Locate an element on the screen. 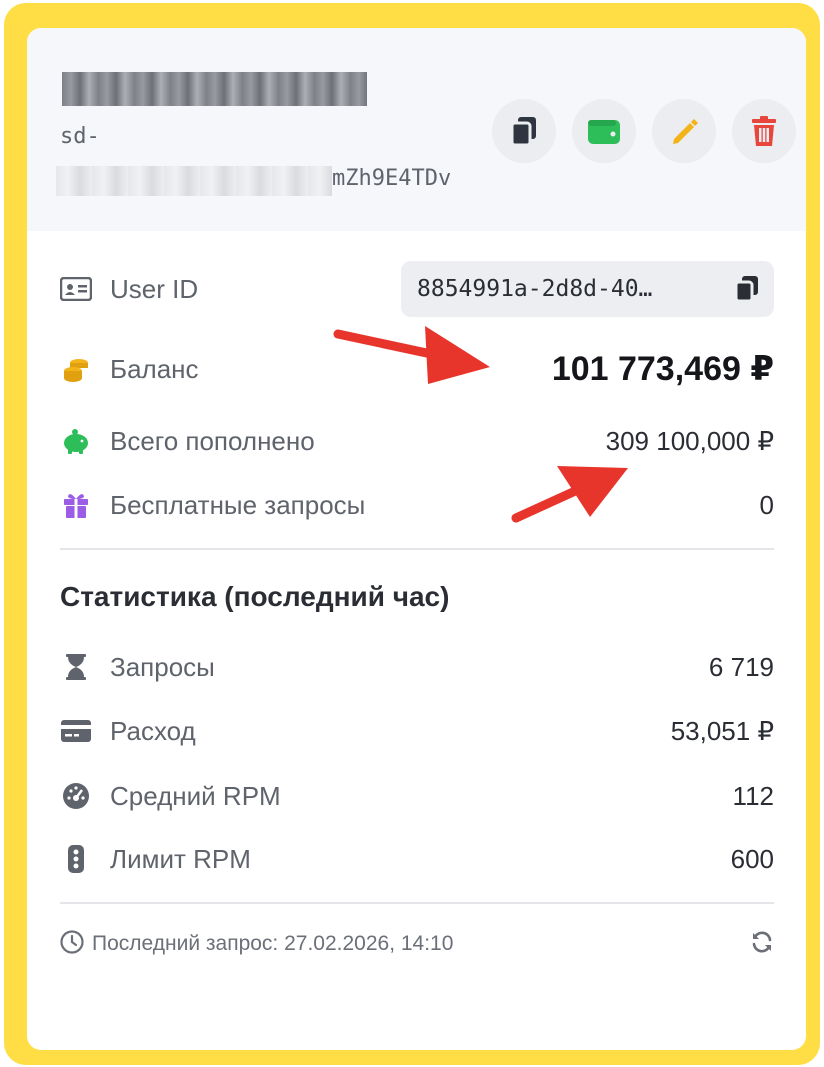 The height and width of the screenshot is (1067, 824). pencil-icon is located at coordinates (685, 131).